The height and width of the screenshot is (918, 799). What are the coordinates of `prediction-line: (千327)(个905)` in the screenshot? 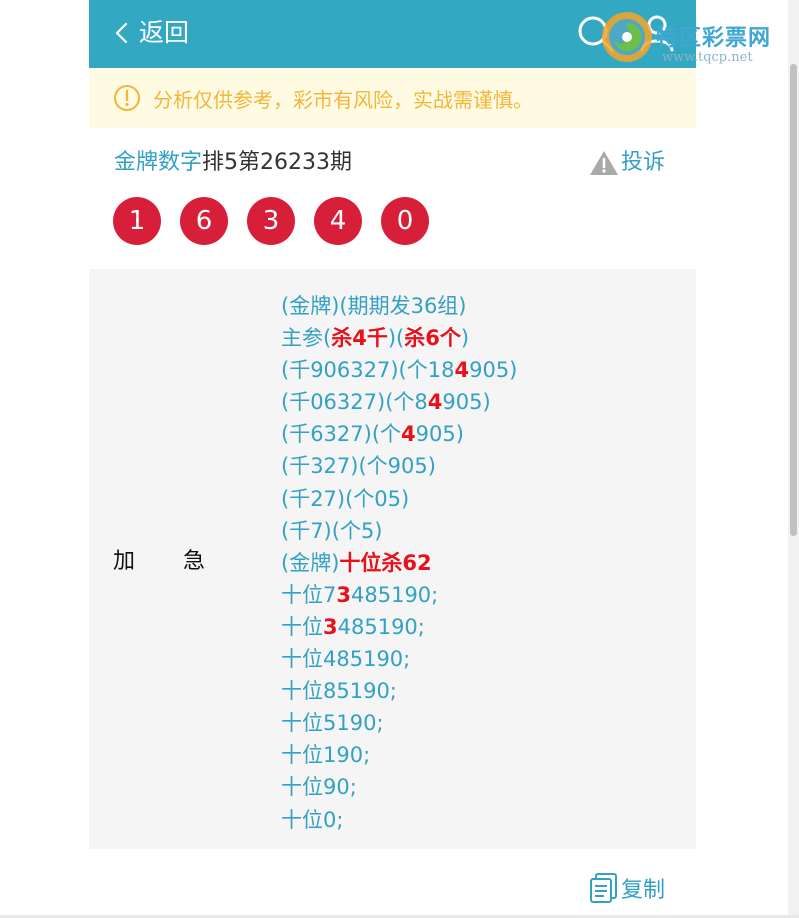 It's located at (399, 466).